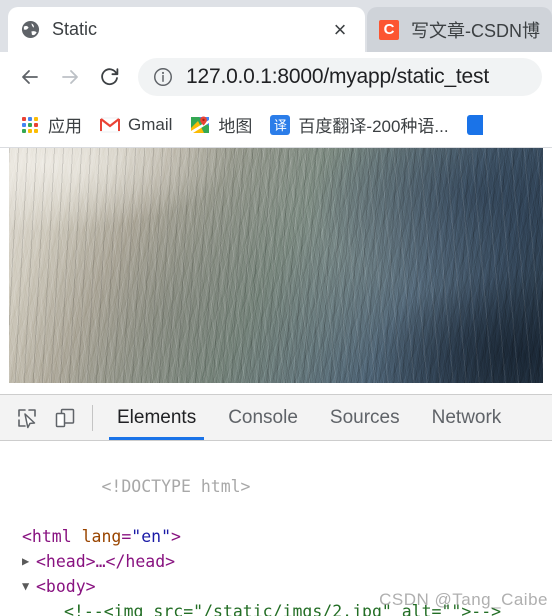 This screenshot has width=552, height=616. What do you see at coordinates (186, 29) in the screenshot?
I see `browser-tab-static: Static ×` at bounding box center [186, 29].